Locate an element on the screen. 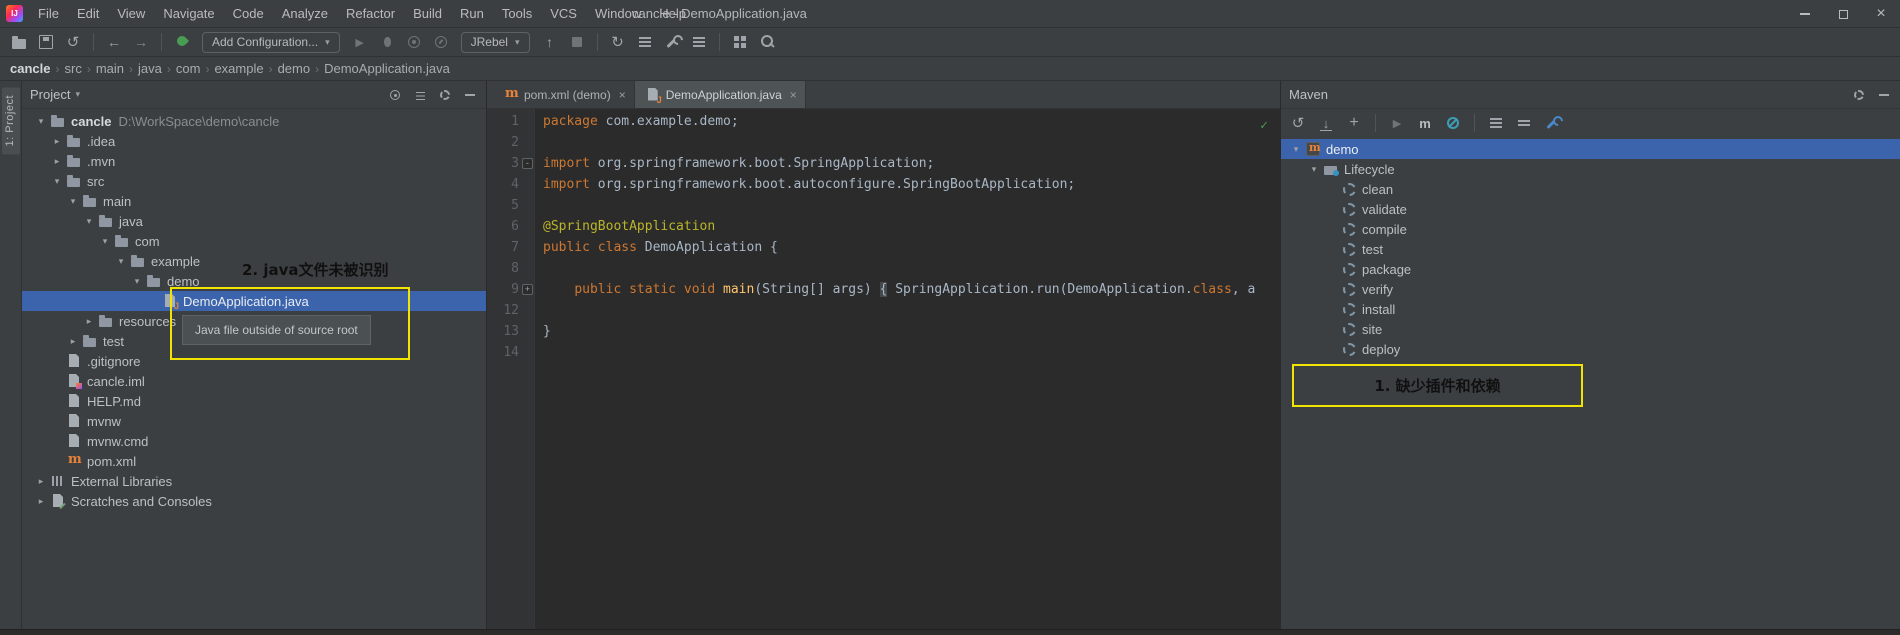 The height and width of the screenshot is (635, 1900). minimize-button is located at coordinates (1805, 14).